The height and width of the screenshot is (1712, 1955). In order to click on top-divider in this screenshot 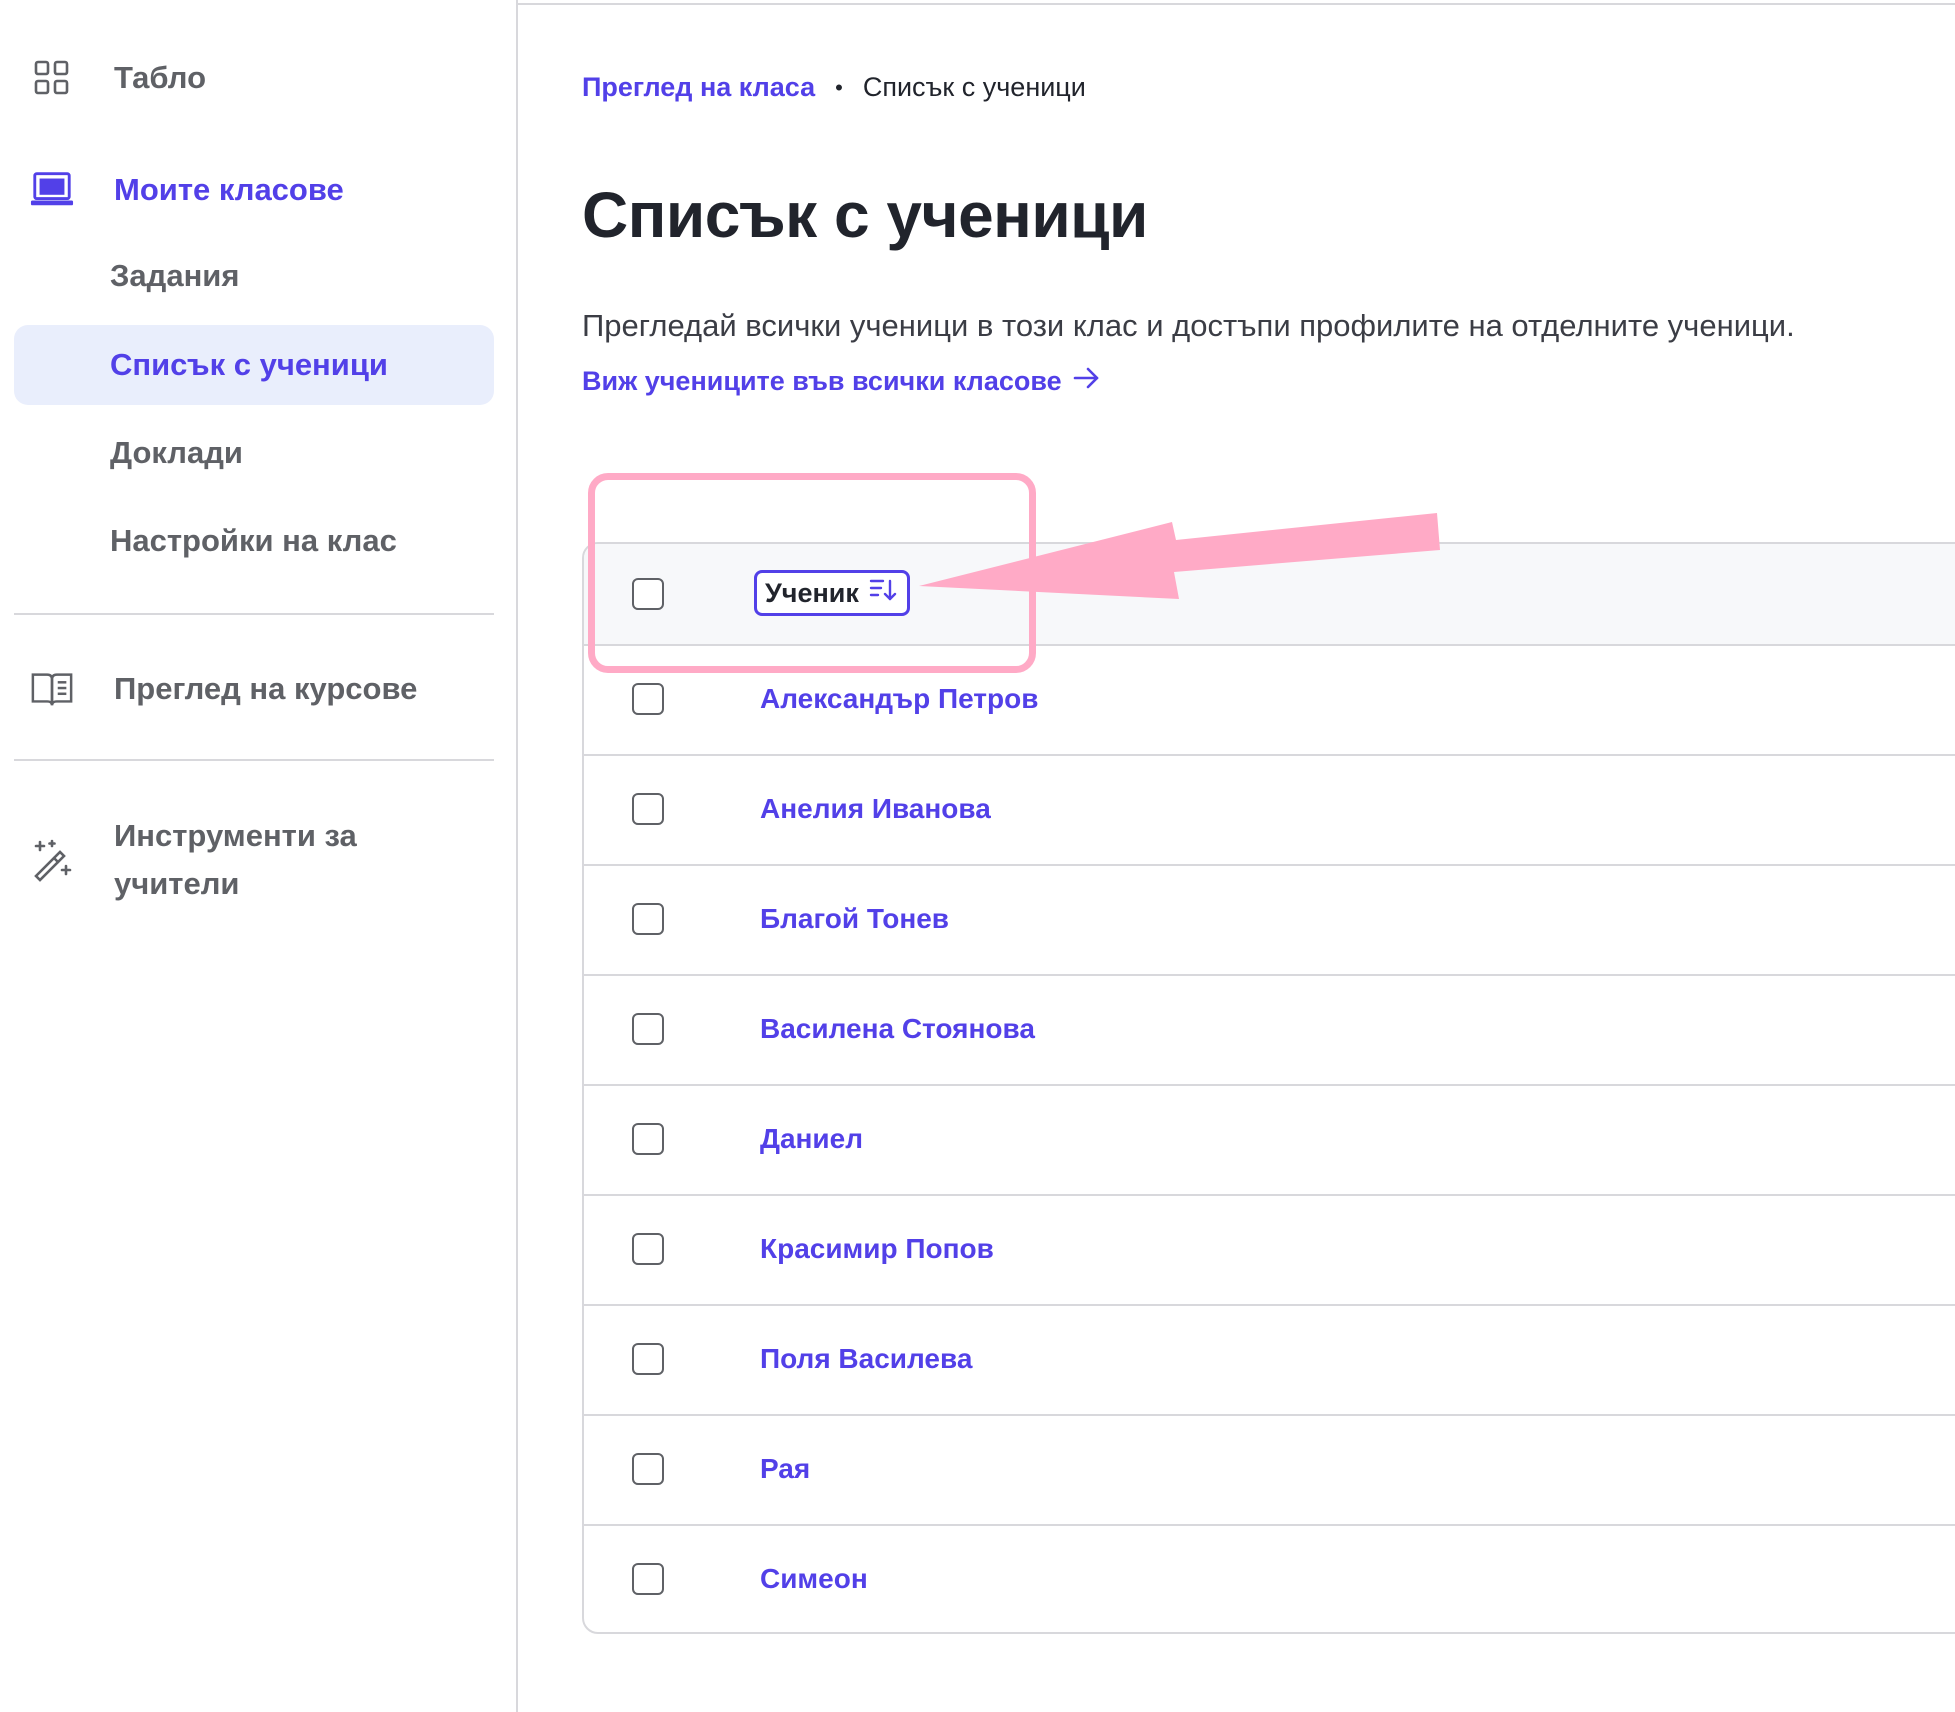, I will do `click(1236, 4)`.